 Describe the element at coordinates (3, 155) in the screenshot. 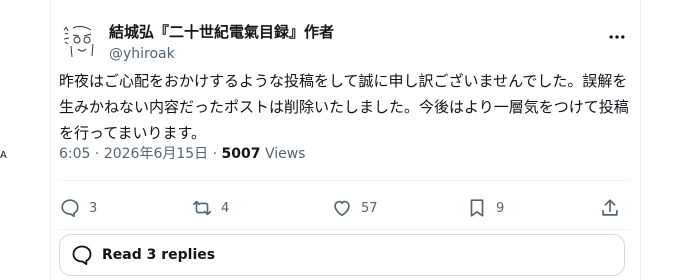

I see `edge-text: A` at that location.